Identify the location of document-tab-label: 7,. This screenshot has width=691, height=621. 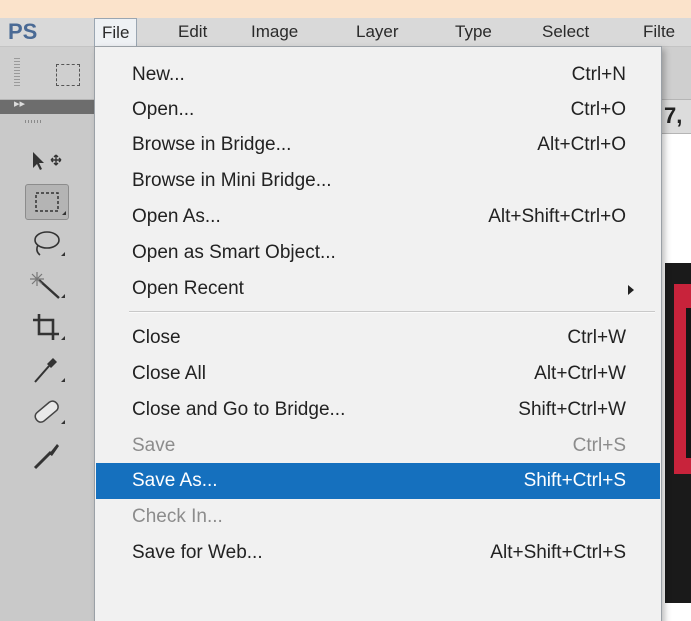
(673, 115).